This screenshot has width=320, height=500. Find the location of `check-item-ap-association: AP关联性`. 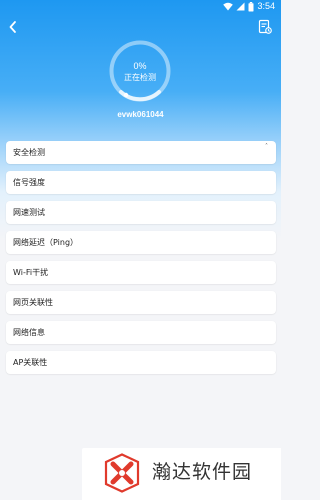

check-item-ap-association: AP关联性 is located at coordinates (141, 362).